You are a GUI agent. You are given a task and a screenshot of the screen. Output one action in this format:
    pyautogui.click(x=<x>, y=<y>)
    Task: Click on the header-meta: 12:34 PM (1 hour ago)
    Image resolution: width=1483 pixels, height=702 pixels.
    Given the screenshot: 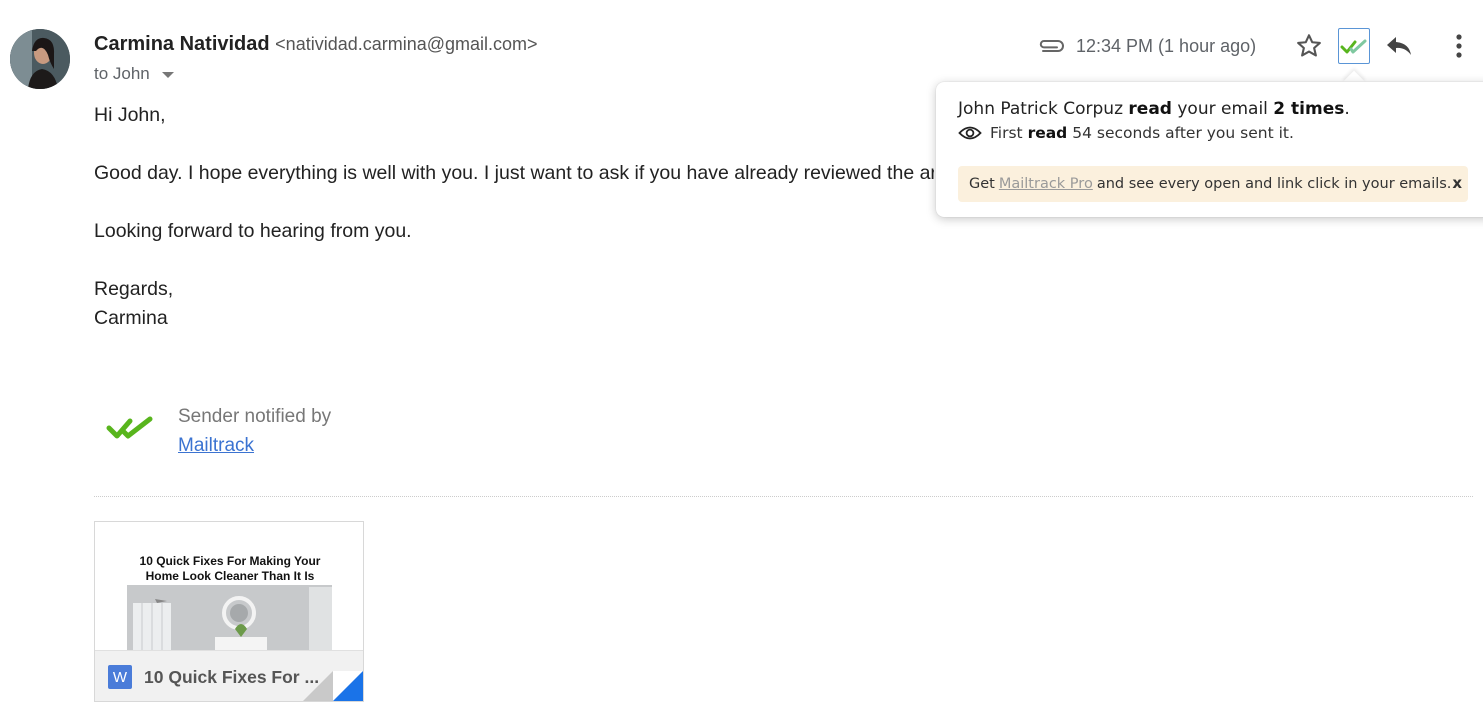 What is the action you would take?
    pyautogui.click(x=1146, y=46)
    